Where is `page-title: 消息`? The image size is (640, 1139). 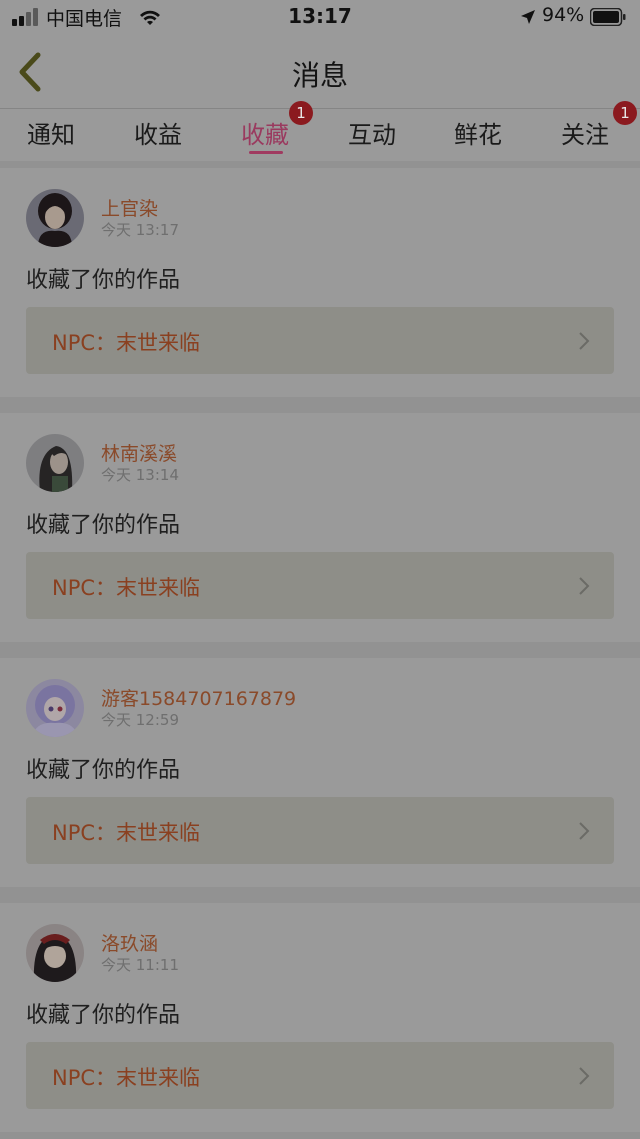 page-title: 消息 is located at coordinates (319, 75).